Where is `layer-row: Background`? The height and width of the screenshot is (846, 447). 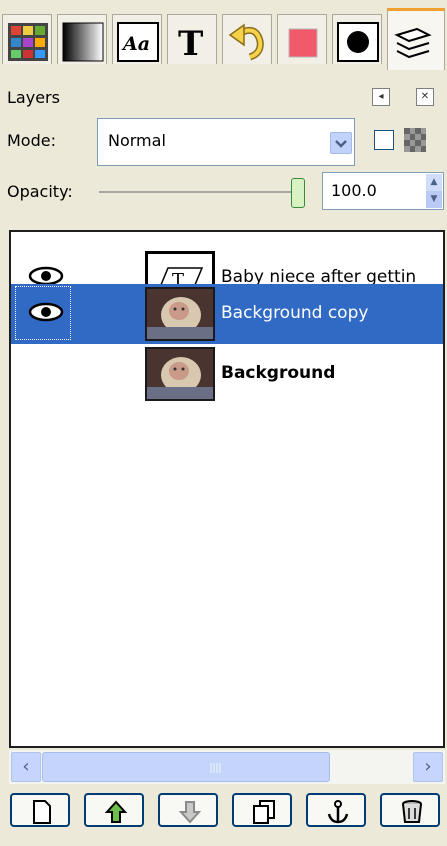
layer-row: Background is located at coordinates (227, 374).